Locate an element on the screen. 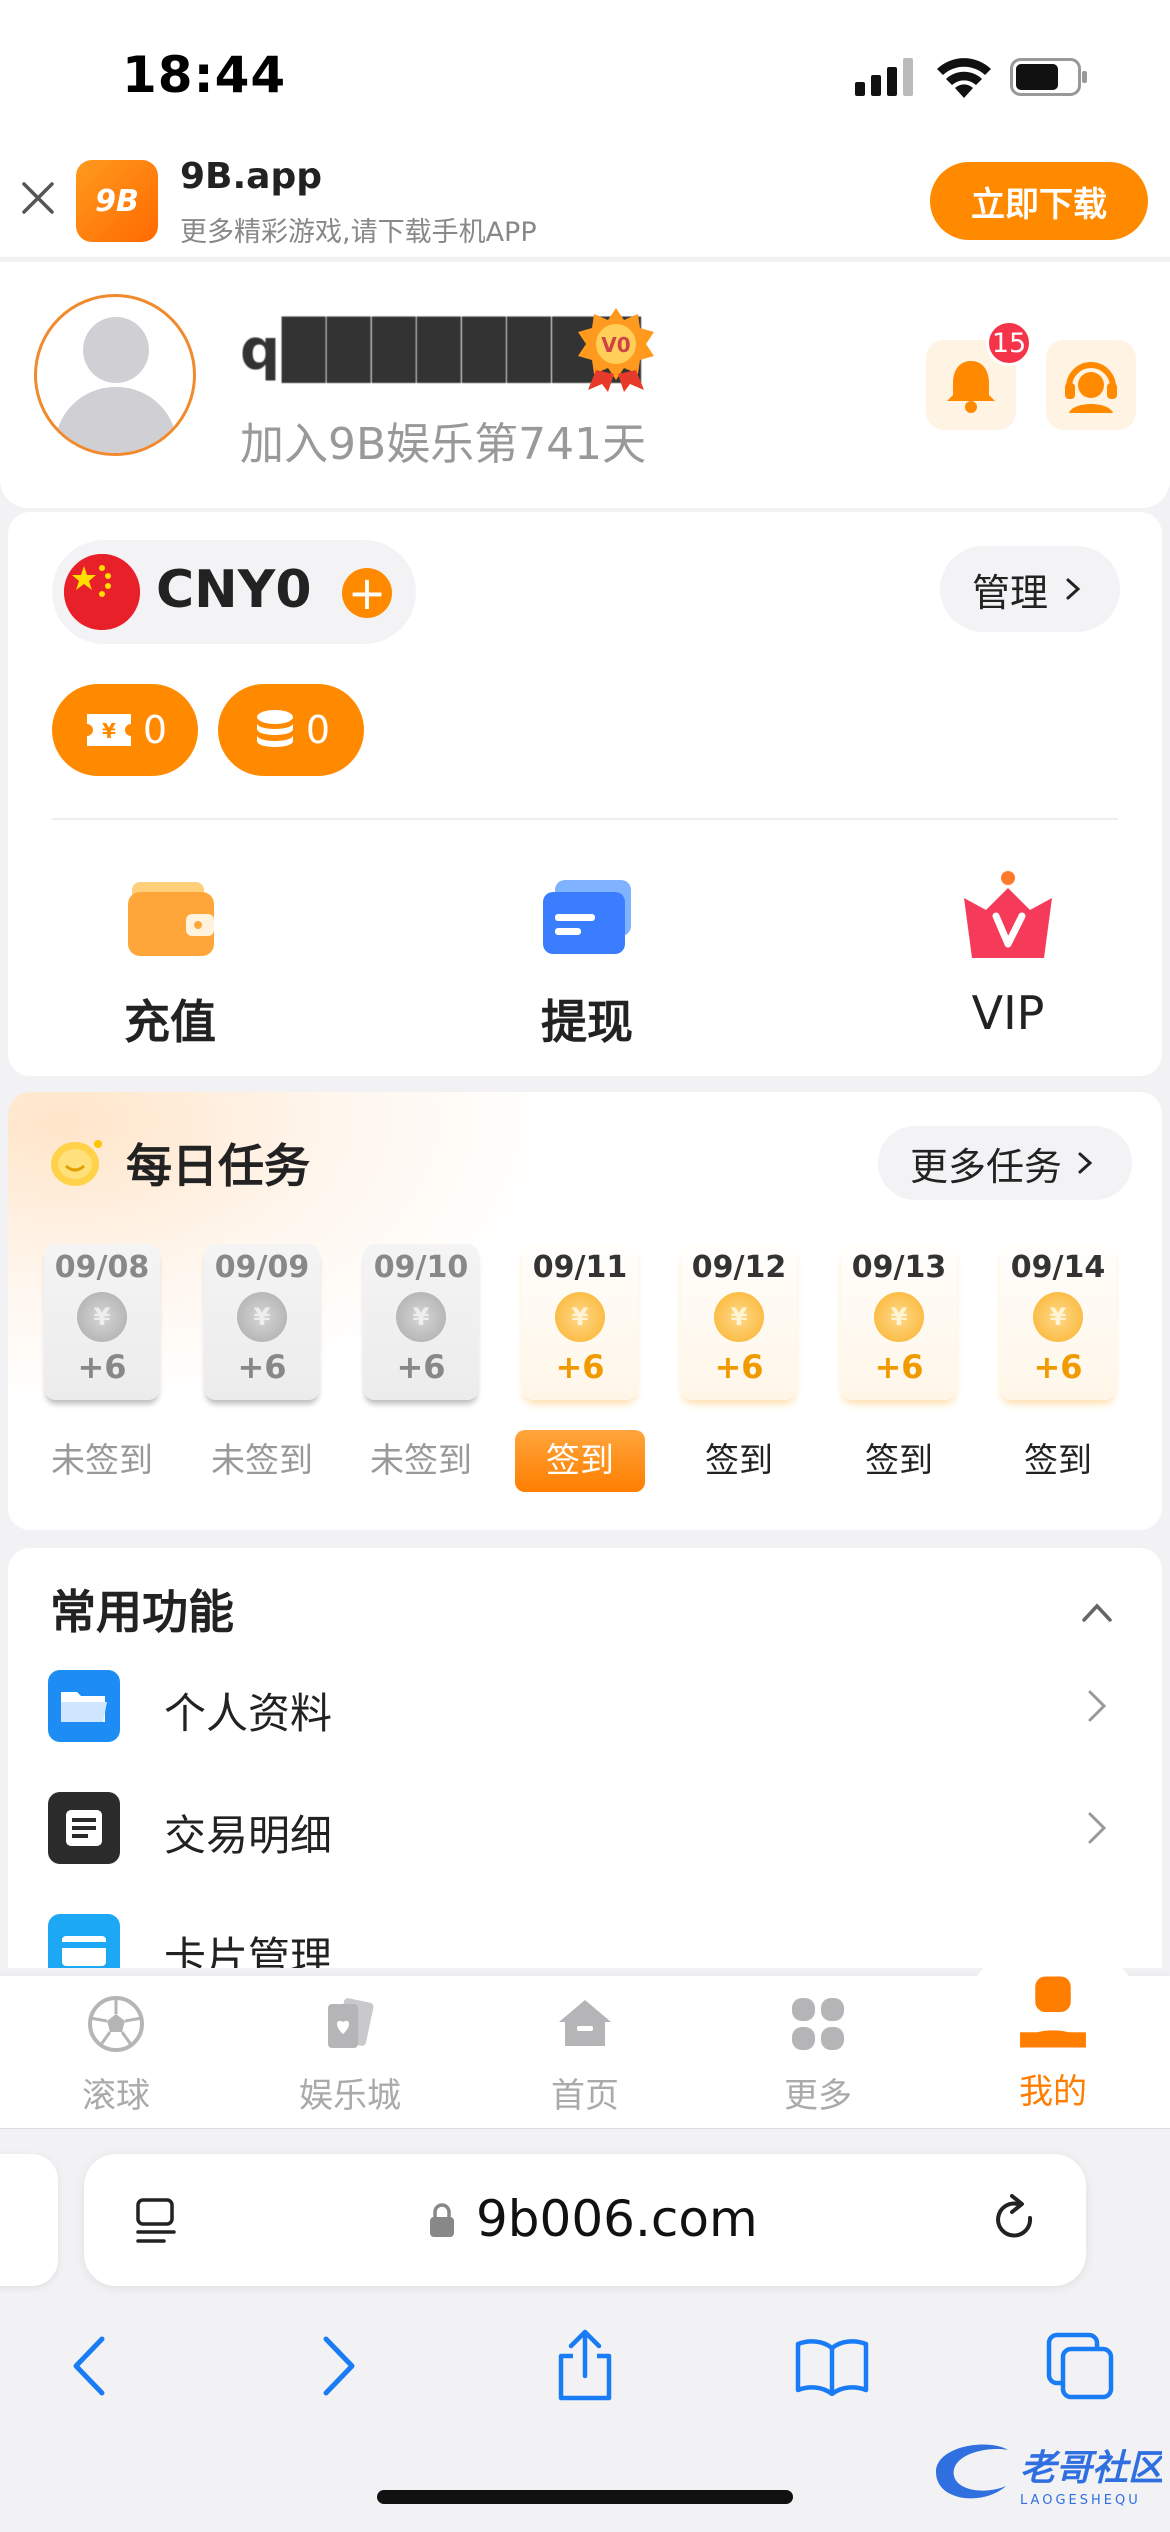  add-funds-button: + is located at coordinates (367, 593).